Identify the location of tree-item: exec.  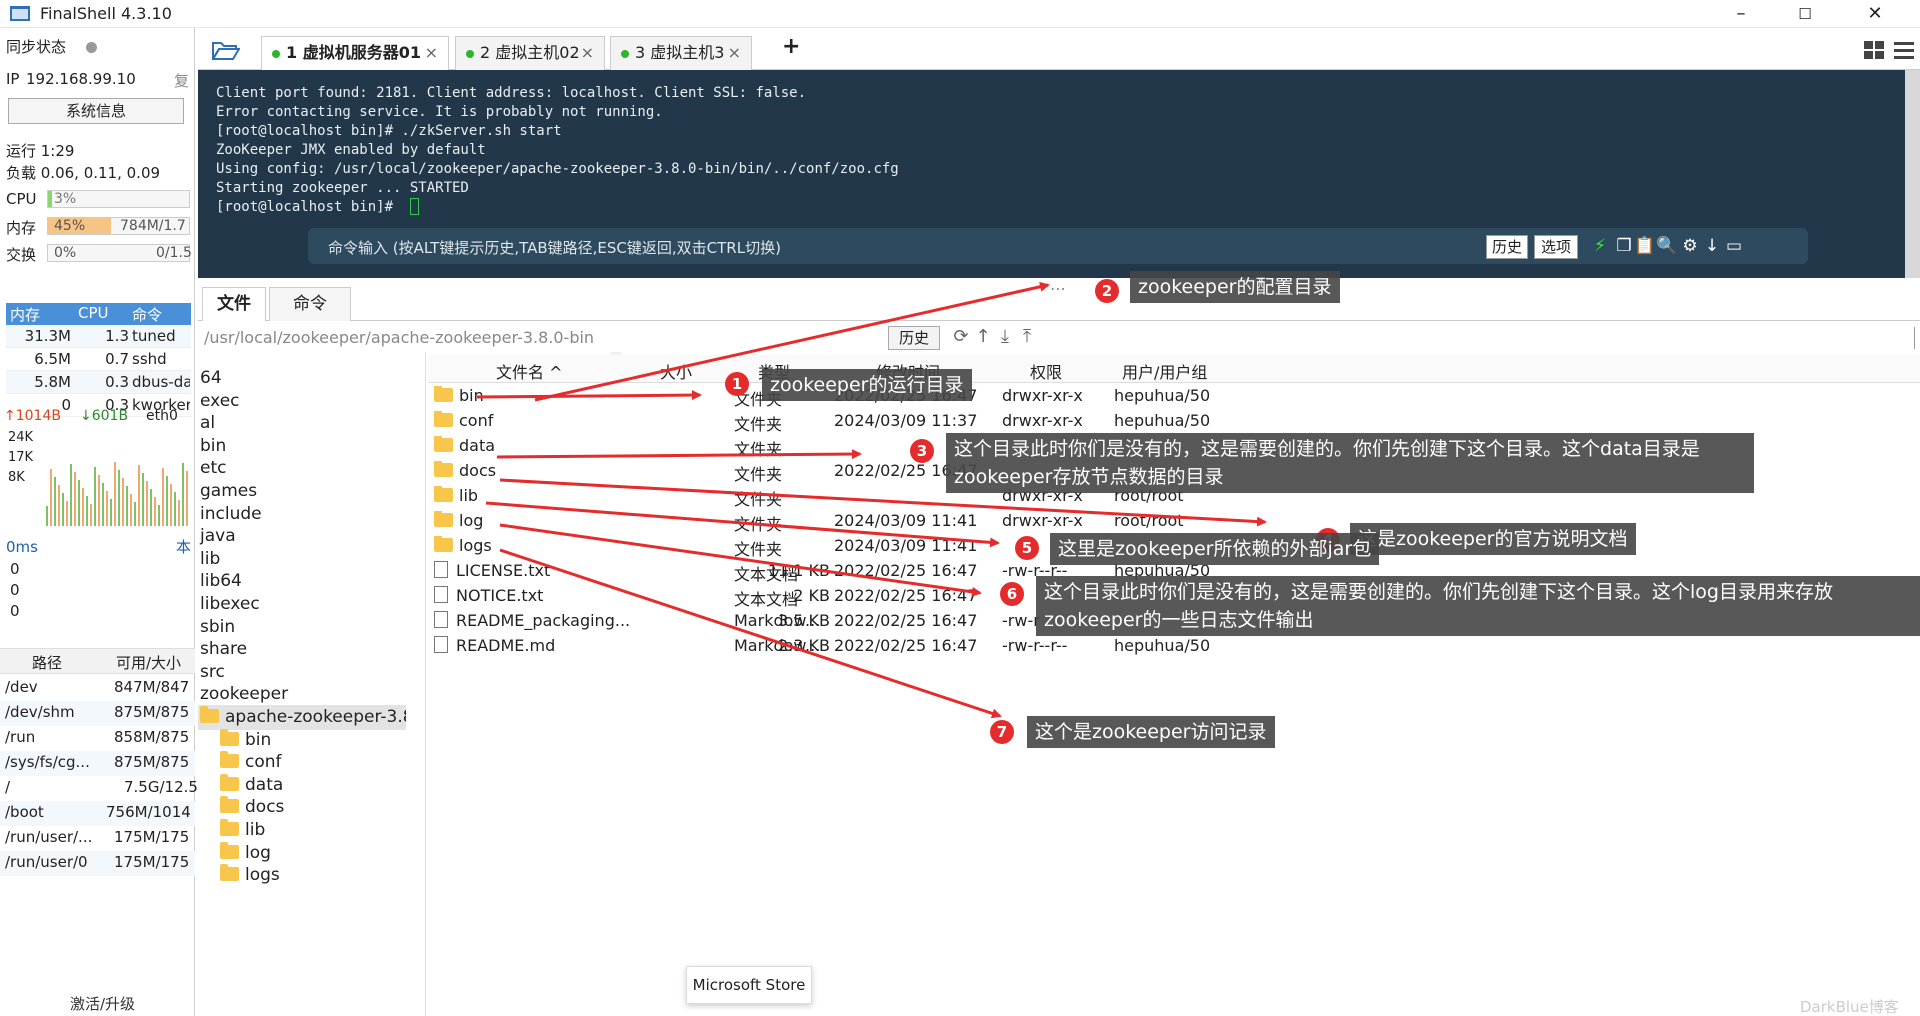
(220, 401).